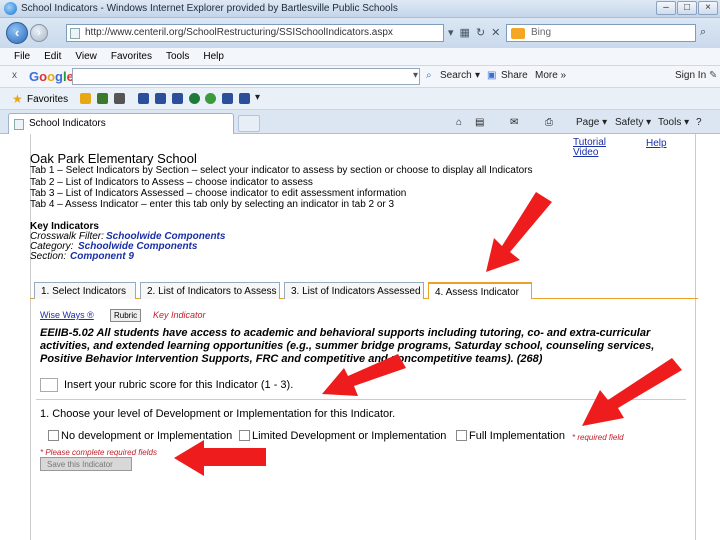  I want to click on new-tab-button, so click(249, 123).